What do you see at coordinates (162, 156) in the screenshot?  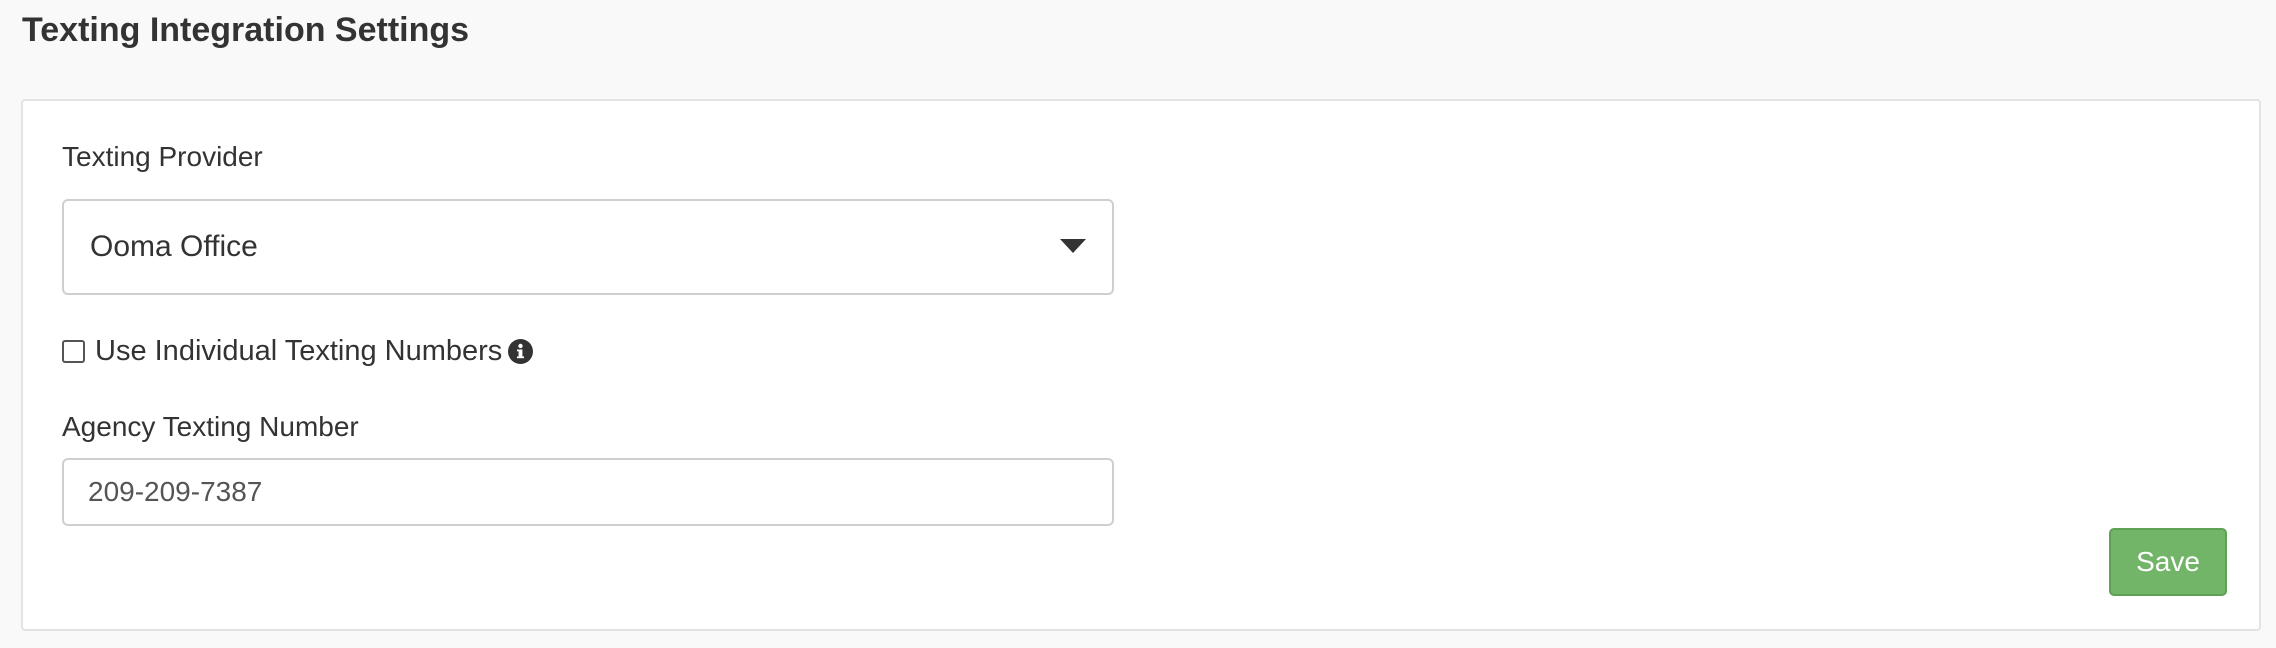 I see `texting-provider-label: Texting Provider` at bounding box center [162, 156].